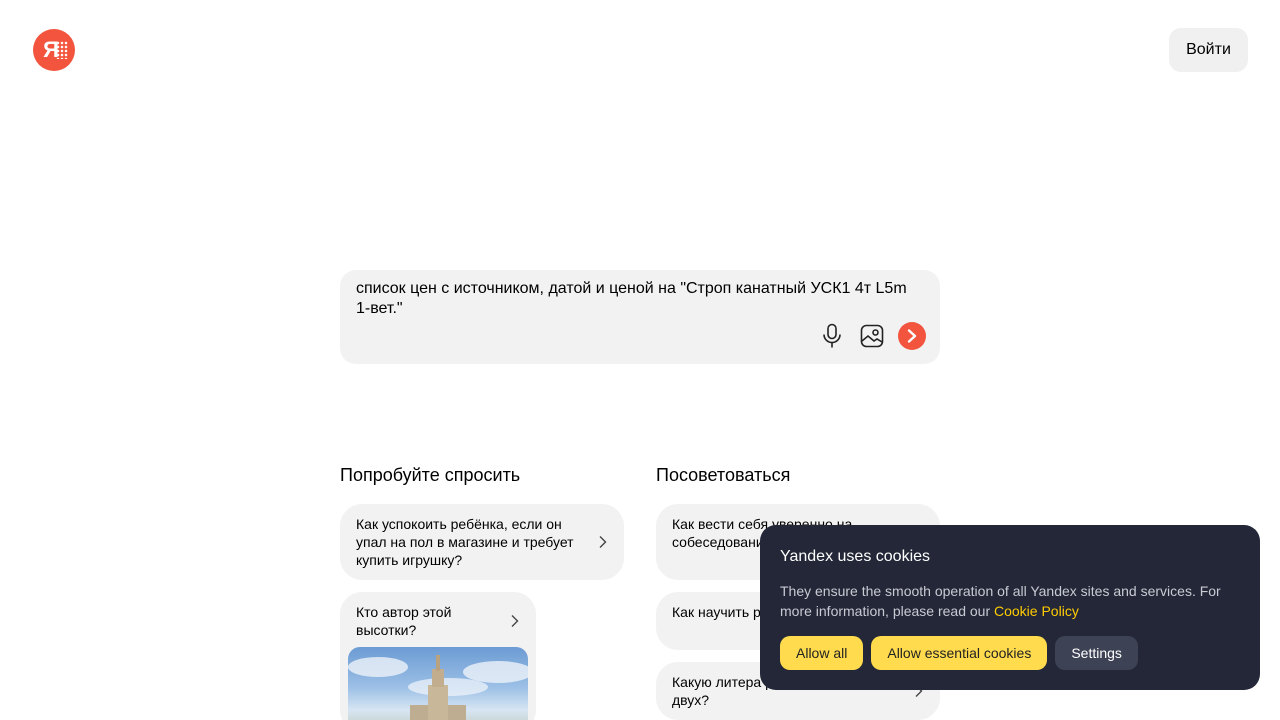 The image size is (1280, 720). What do you see at coordinates (1036, 611) in the screenshot?
I see `cookie-policy-link: Cookie Policy` at bounding box center [1036, 611].